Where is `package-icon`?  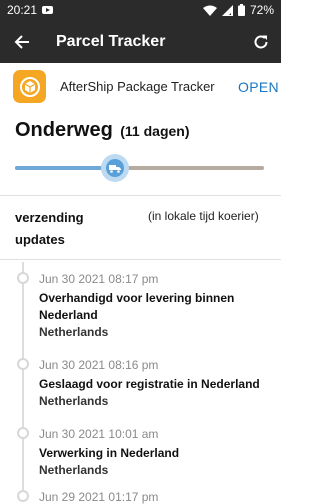 package-icon is located at coordinates (29, 86).